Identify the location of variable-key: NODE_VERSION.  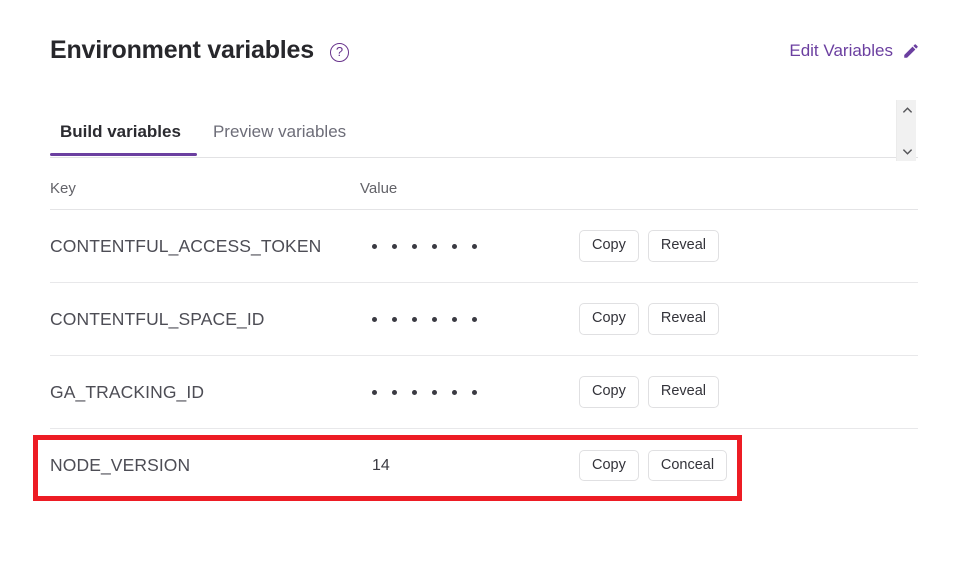
(120, 465).